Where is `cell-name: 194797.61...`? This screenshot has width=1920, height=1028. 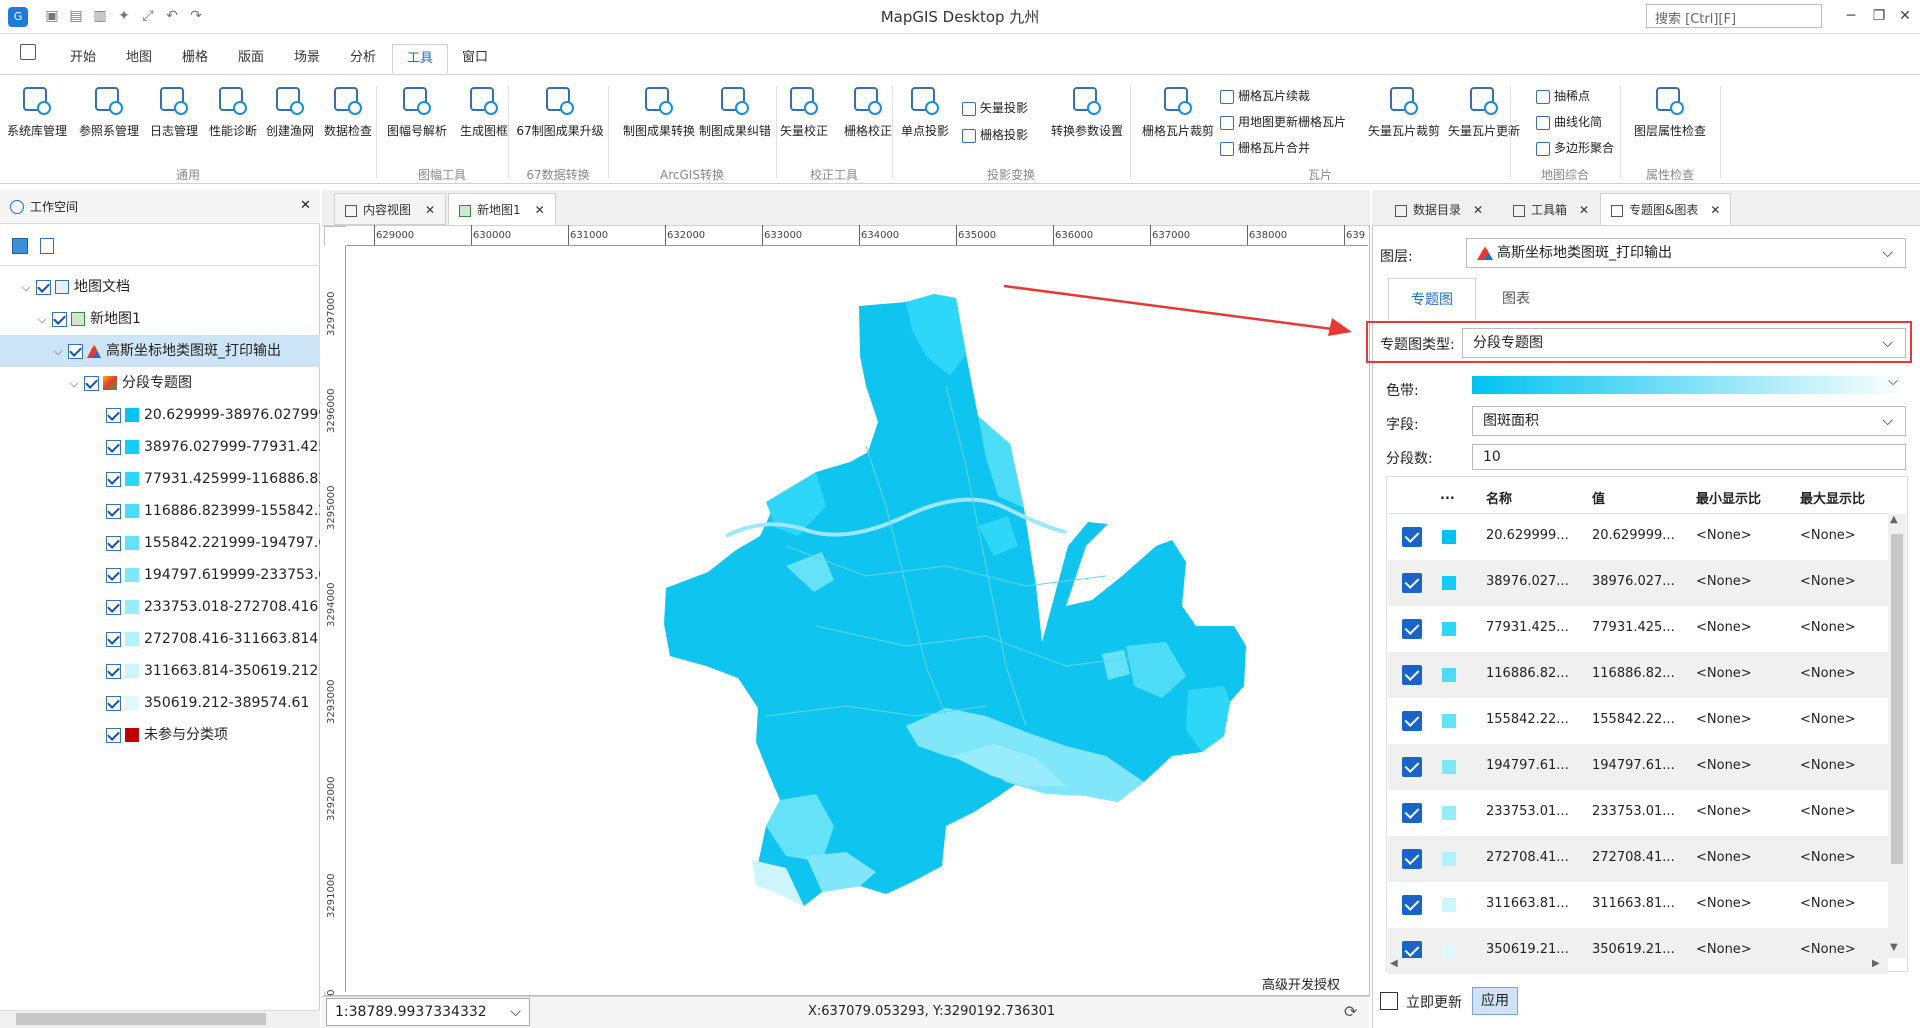 cell-name: 194797.61... is located at coordinates (1527, 765).